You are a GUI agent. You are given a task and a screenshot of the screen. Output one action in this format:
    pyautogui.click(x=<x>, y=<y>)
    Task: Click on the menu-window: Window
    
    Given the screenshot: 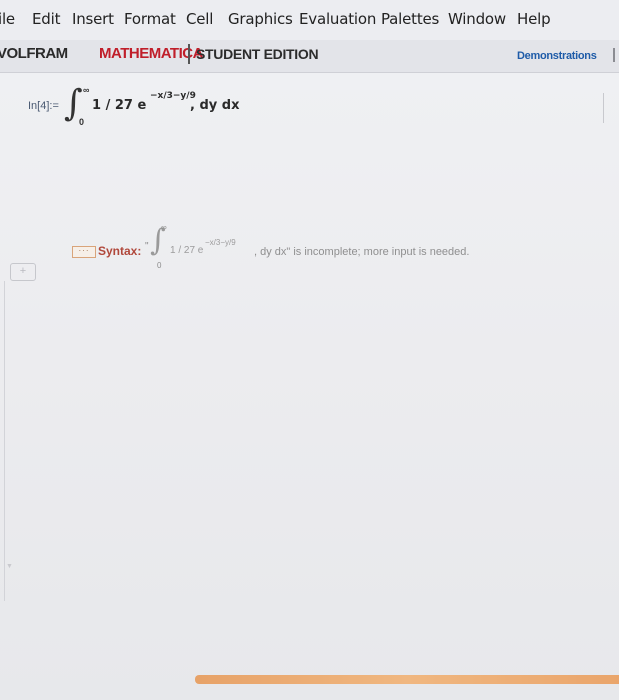 What is the action you would take?
    pyautogui.click(x=477, y=19)
    